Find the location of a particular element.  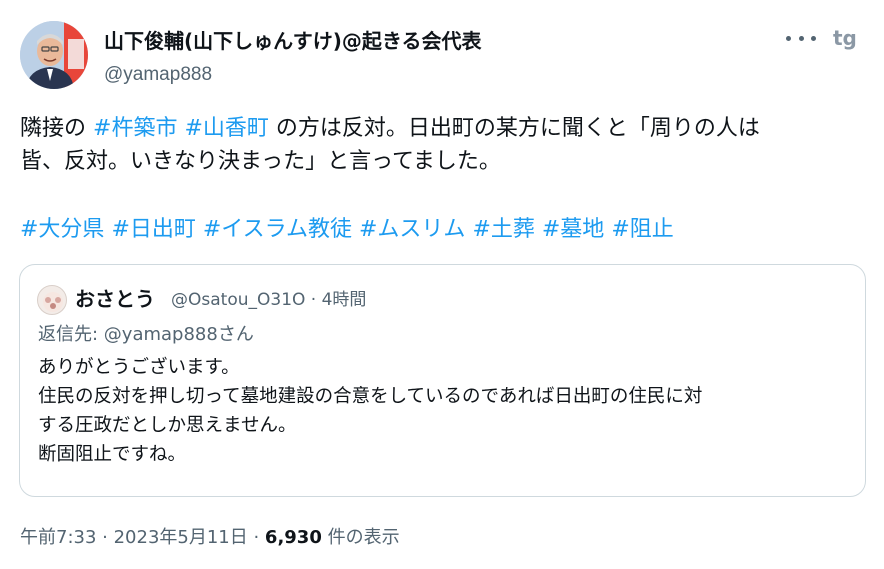

hashtag-link: #日出町 is located at coordinates (153, 229).